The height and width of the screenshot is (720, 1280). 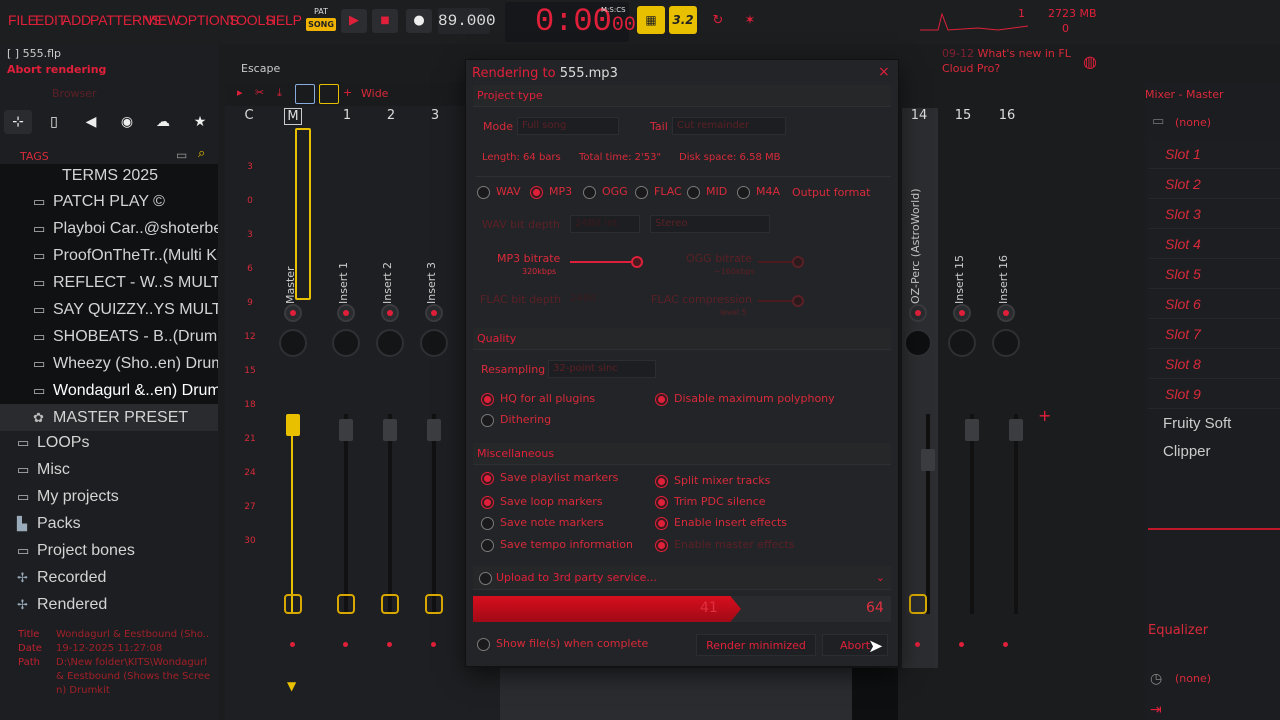 I want to click on globe-icon: ◍, so click(x=1090, y=61).